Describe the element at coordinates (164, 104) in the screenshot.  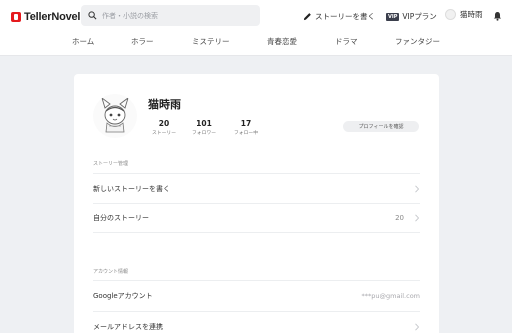
I see `profile-name: 猫時雨` at that location.